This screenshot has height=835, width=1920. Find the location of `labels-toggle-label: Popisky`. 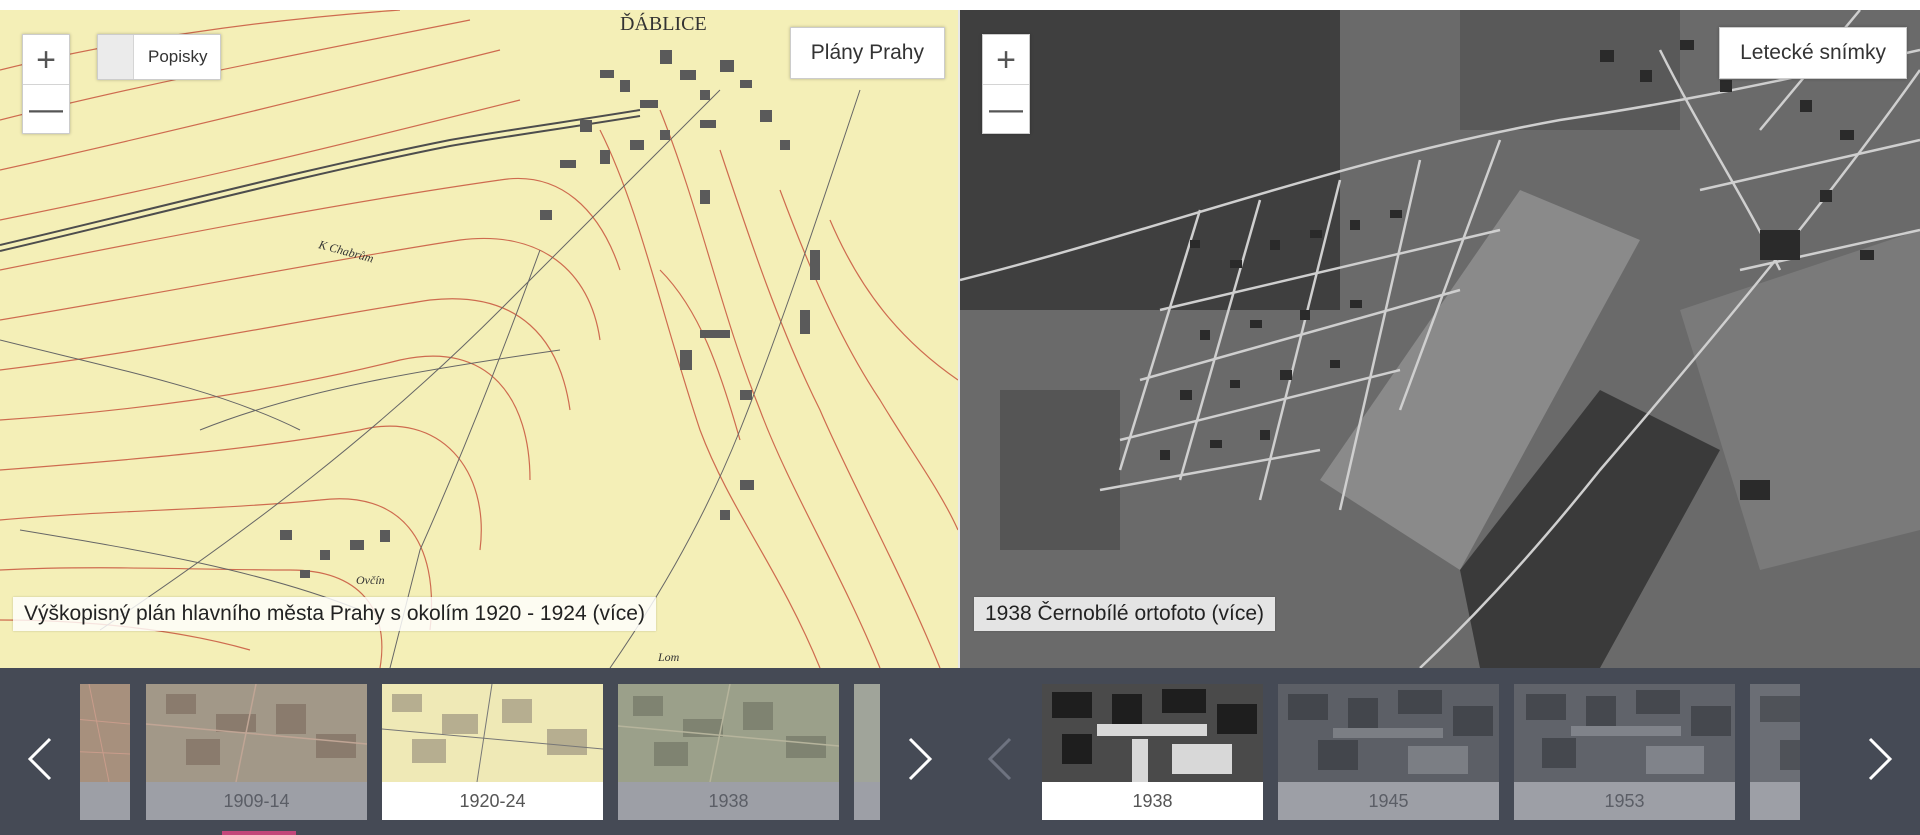

labels-toggle-label: Popisky is located at coordinates (178, 56).